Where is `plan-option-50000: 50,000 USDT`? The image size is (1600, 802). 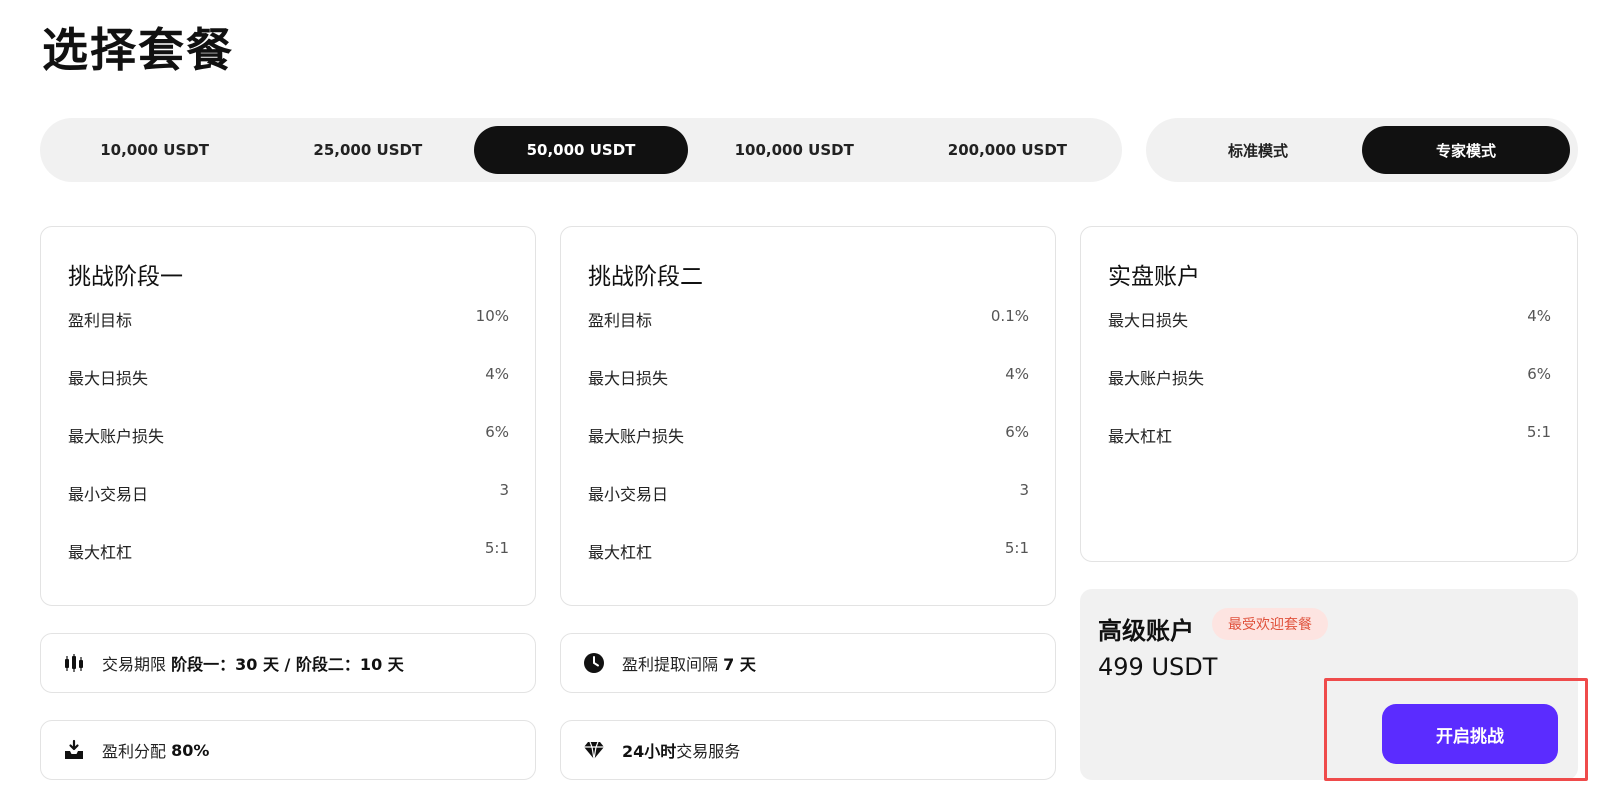 plan-option-50000: 50,000 USDT is located at coordinates (581, 150).